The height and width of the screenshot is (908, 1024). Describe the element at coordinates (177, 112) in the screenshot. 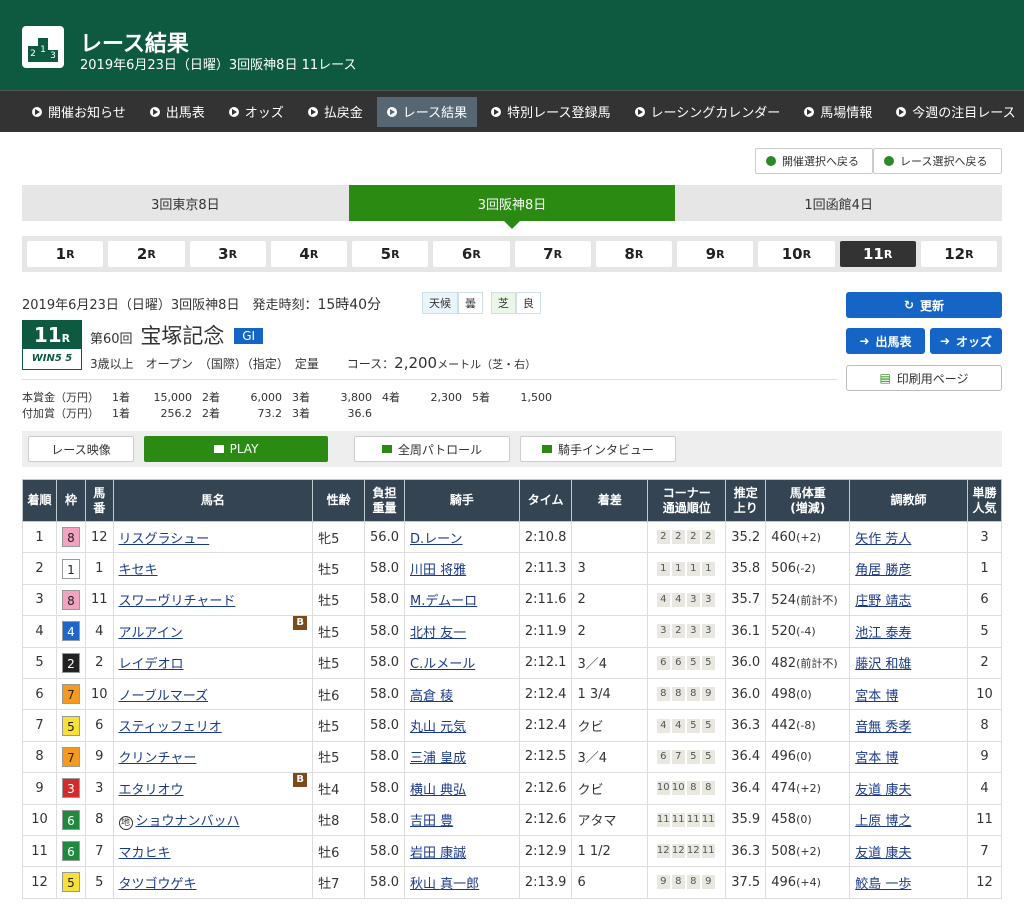

I see `nav-item: 出馬表` at that location.